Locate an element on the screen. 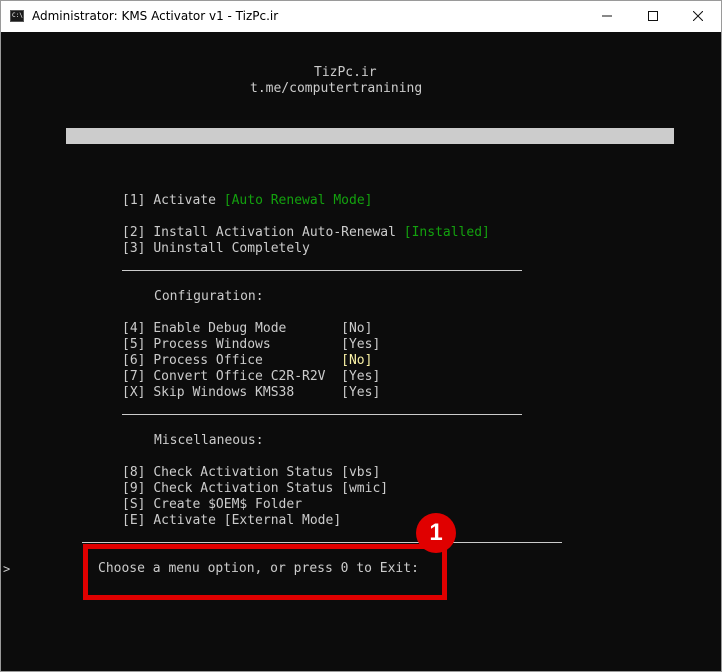 The width and height of the screenshot is (722, 672). minimize-button is located at coordinates (607, 16).